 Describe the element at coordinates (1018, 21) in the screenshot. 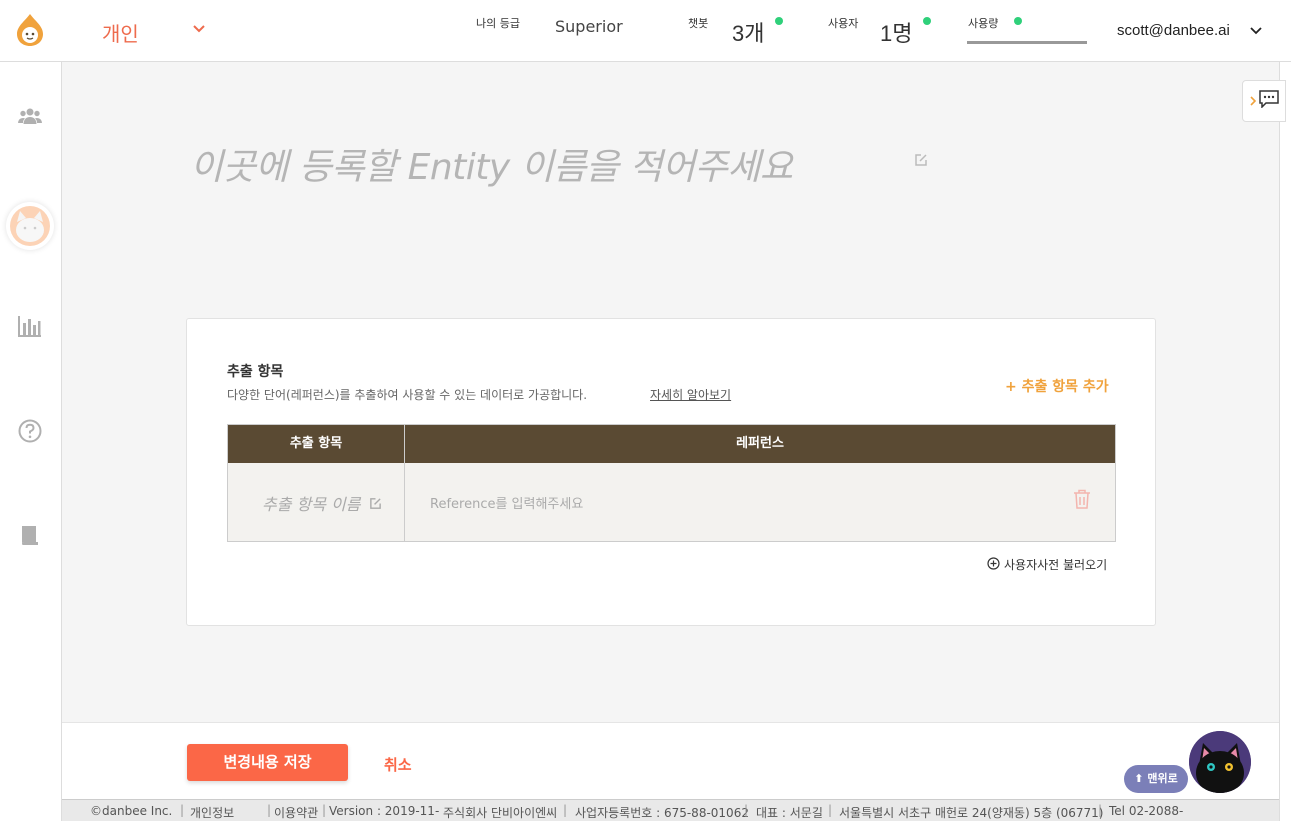

I see `usage-status-dot` at that location.